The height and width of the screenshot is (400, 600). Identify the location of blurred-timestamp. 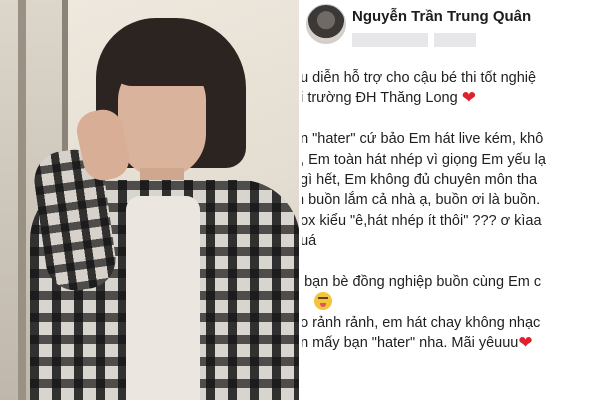
(414, 40).